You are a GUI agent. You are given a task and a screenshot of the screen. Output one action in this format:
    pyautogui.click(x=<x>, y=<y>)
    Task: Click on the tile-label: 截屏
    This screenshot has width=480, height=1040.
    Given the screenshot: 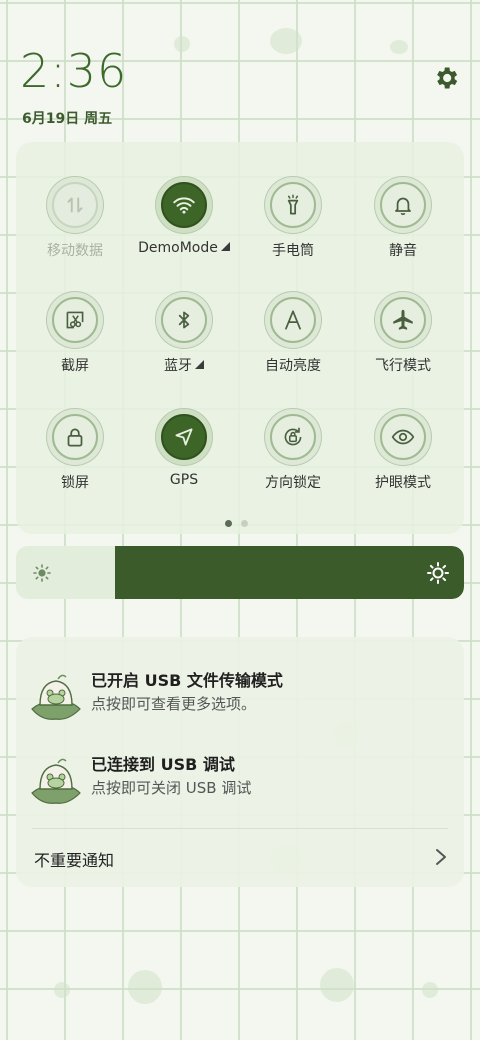 What is the action you would take?
    pyautogui.click(x=75, y=365)
    